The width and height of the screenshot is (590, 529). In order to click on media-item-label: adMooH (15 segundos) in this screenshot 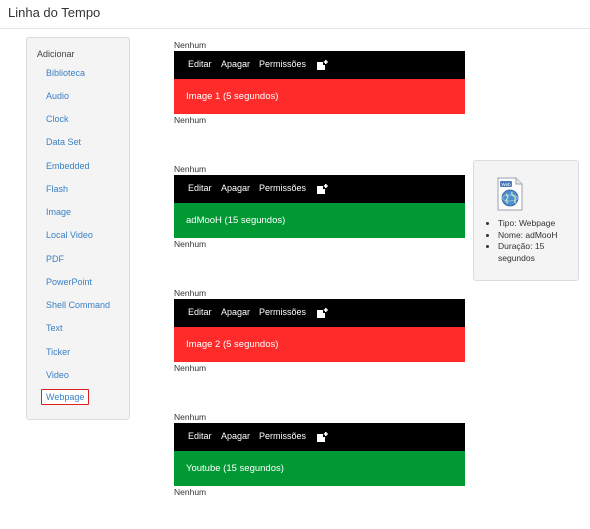, I will do `click(236, 220)`.